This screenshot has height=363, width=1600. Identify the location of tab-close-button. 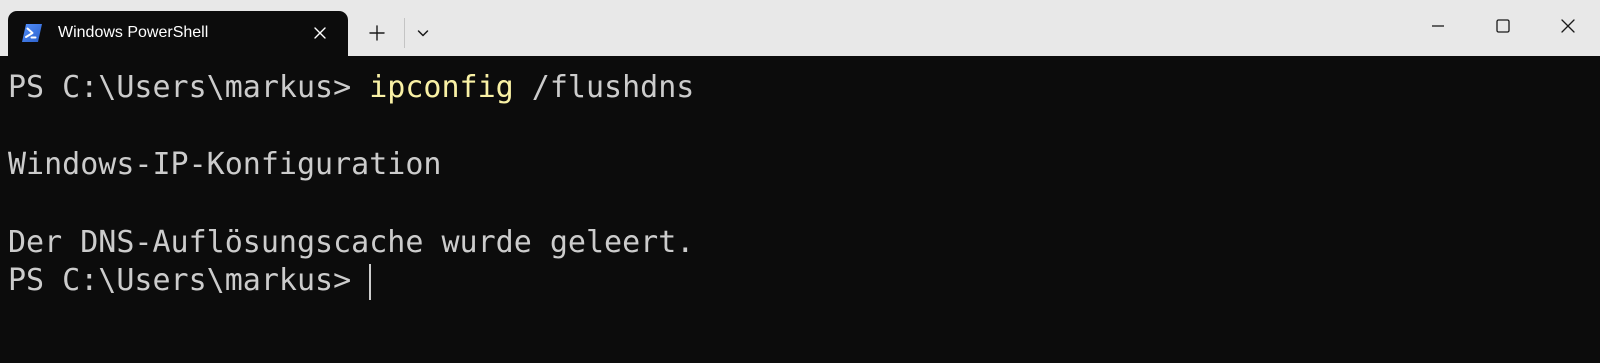
(320, 33).